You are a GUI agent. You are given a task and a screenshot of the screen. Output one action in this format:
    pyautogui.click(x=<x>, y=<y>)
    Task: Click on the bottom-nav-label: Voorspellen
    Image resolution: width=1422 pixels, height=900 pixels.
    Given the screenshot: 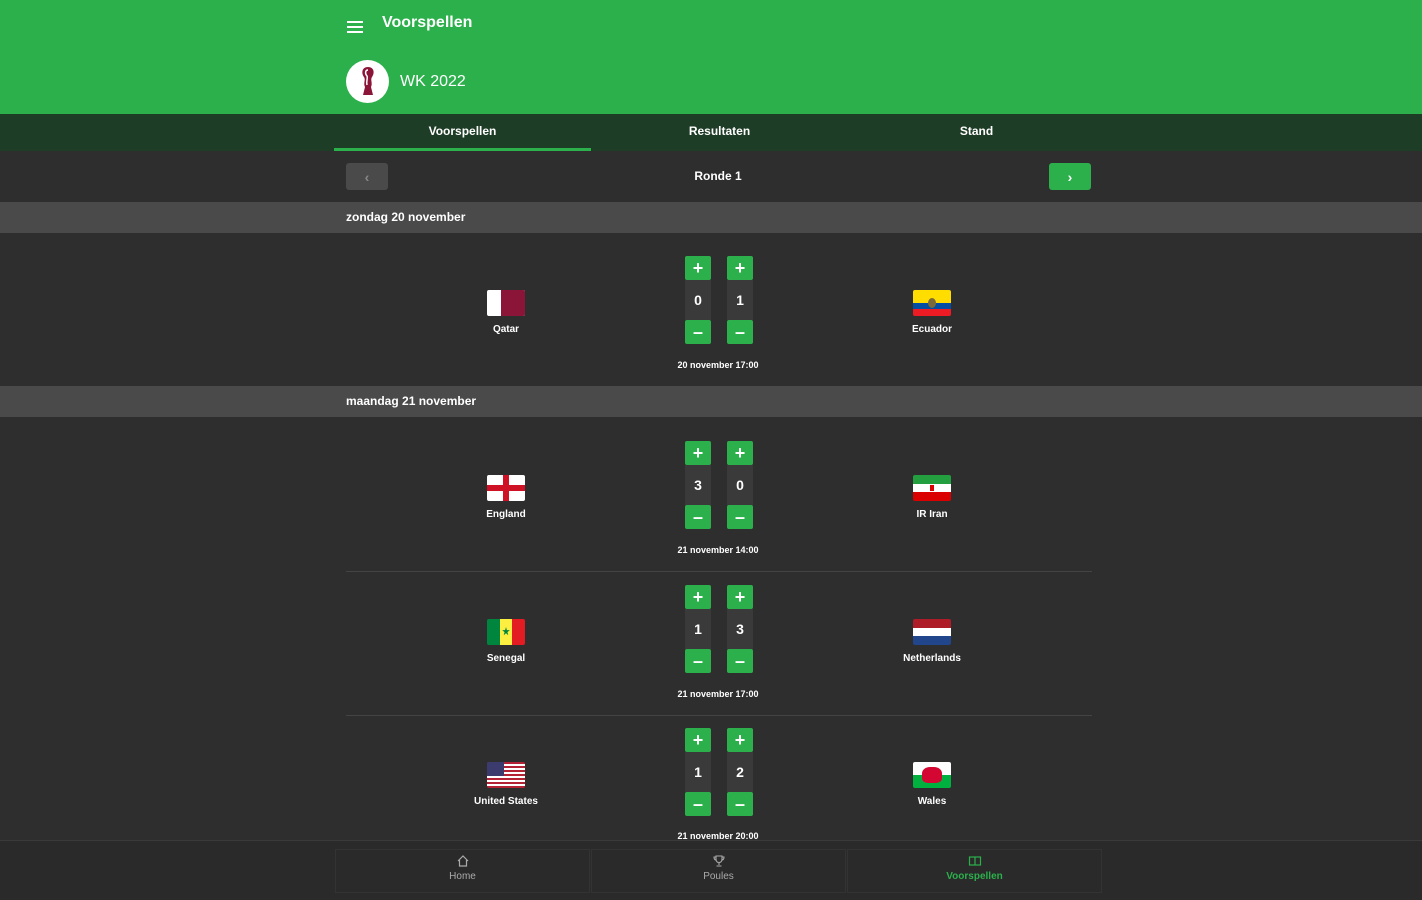 What is the action you would take?
    pyautogui.click(x=974, y=876)
    